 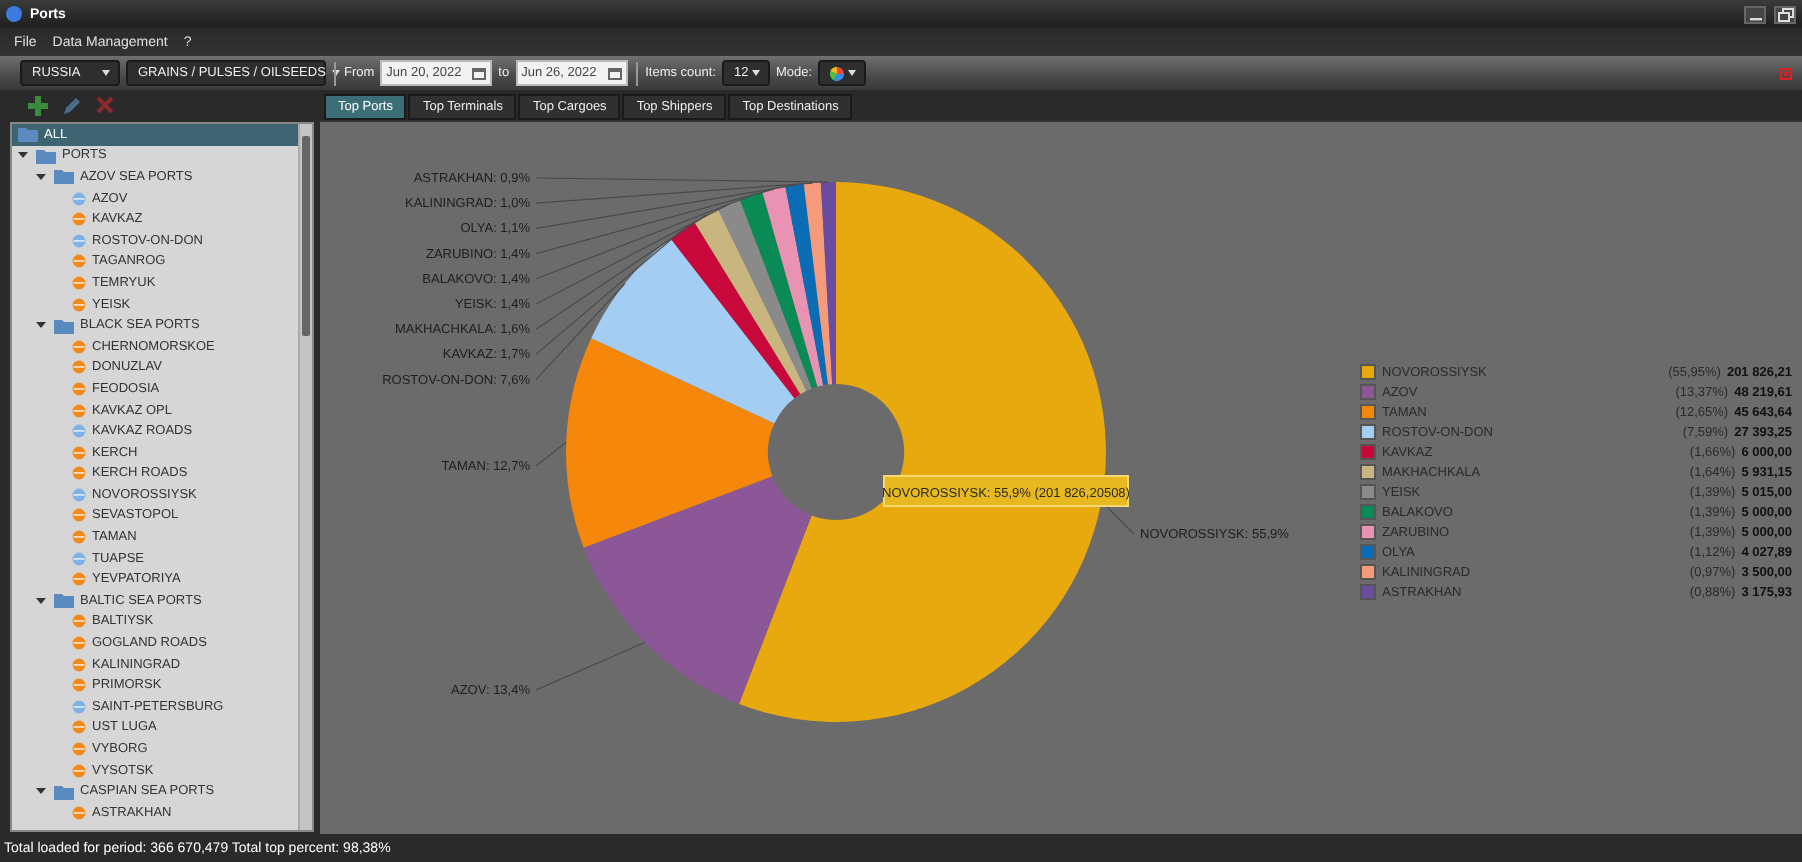 I want to click on scrollbar, so click(x=305, y=477).